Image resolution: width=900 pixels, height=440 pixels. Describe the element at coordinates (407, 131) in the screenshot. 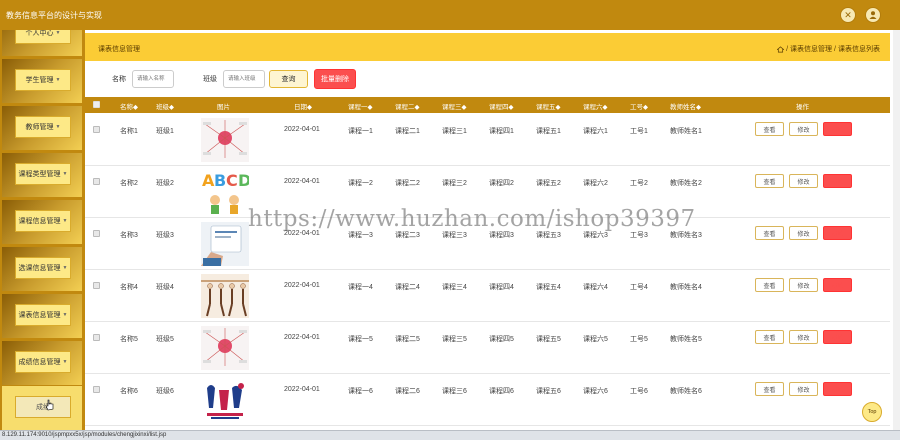

I see `cell-course2: 课程二1` at that location.